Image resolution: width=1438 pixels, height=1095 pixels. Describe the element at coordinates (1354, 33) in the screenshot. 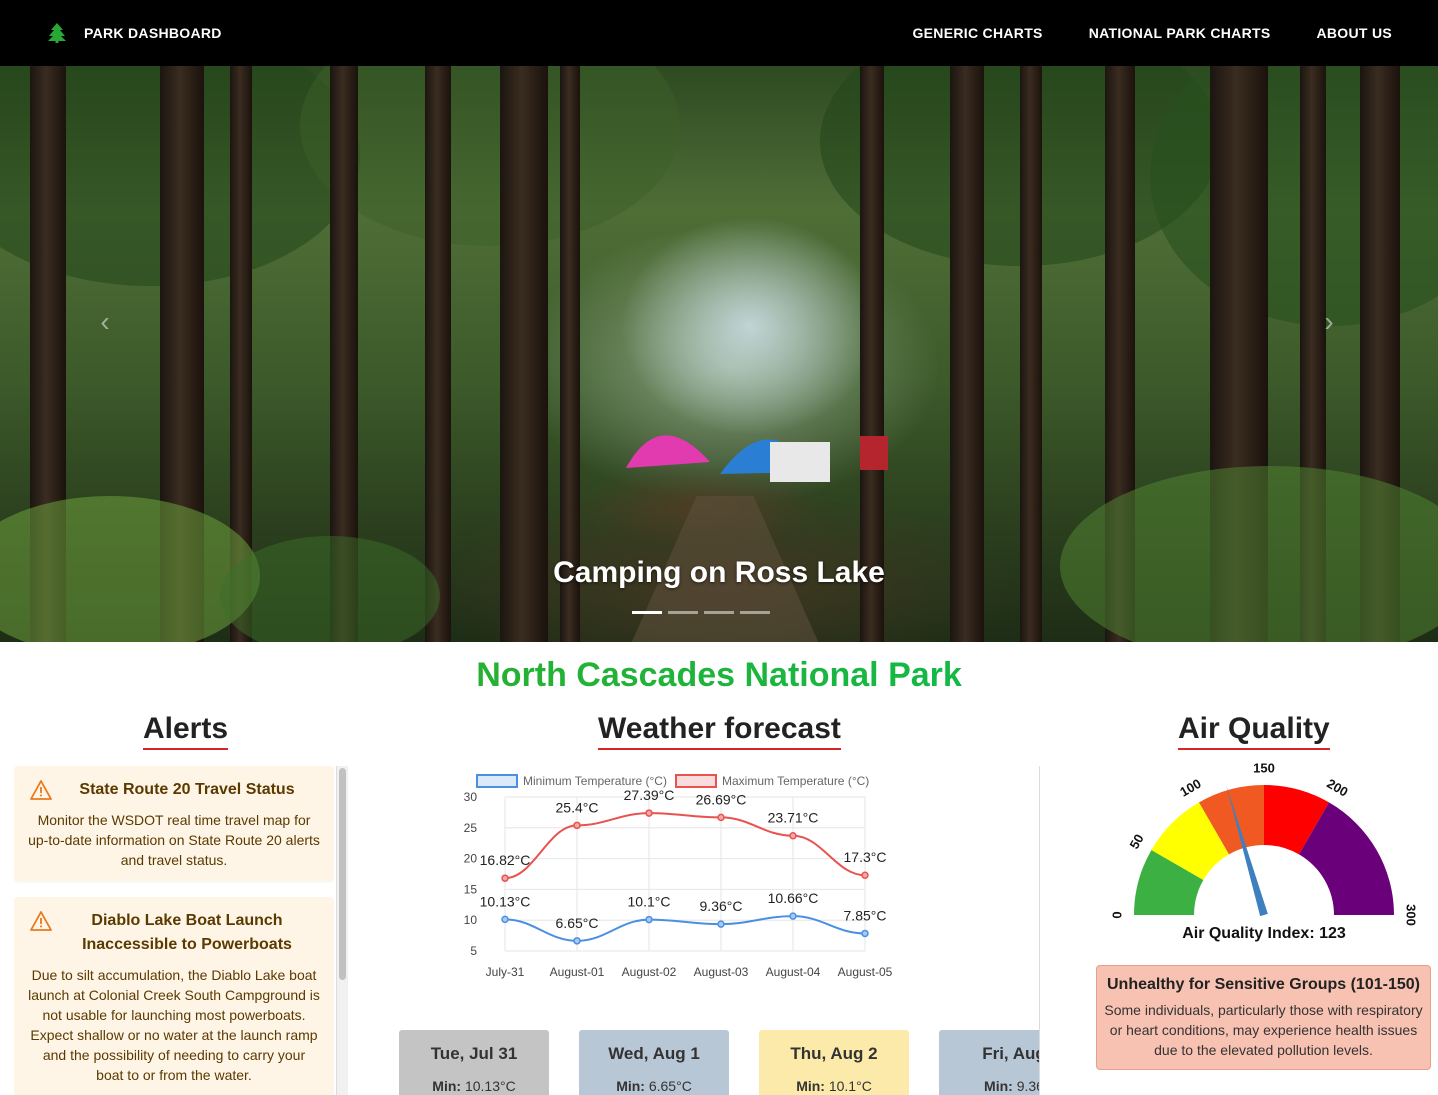

I see `nav-link-about-us: ABOUT US` at that location.